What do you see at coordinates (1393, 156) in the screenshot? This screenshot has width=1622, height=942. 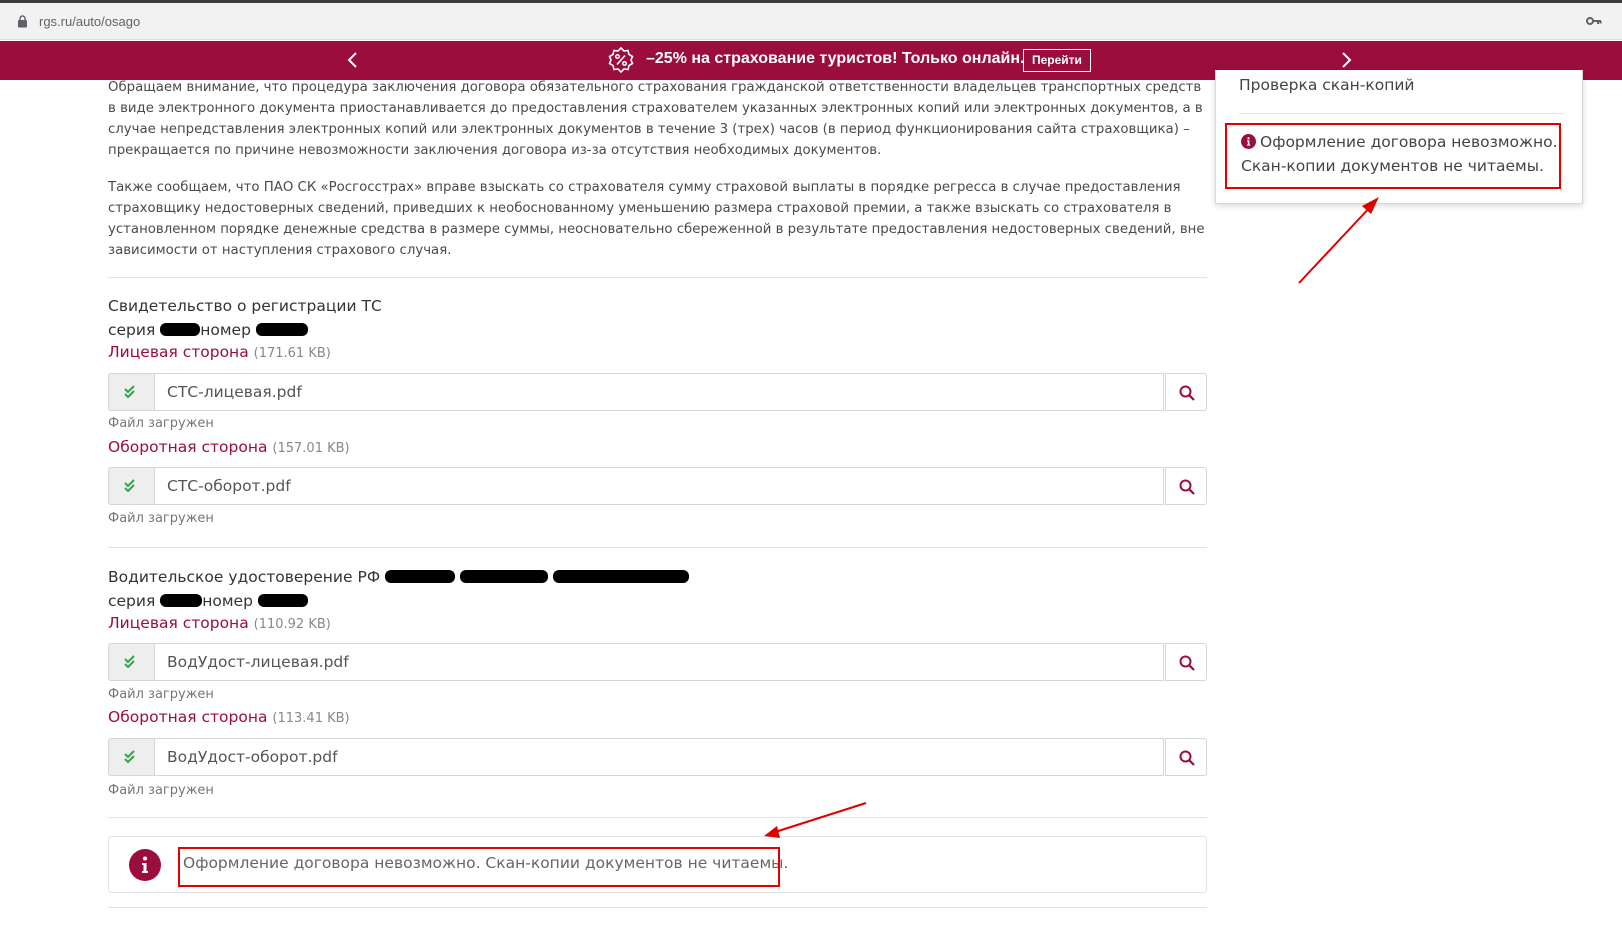 I see `annotation-highlight-panel` at bounding box center [1393, 156].